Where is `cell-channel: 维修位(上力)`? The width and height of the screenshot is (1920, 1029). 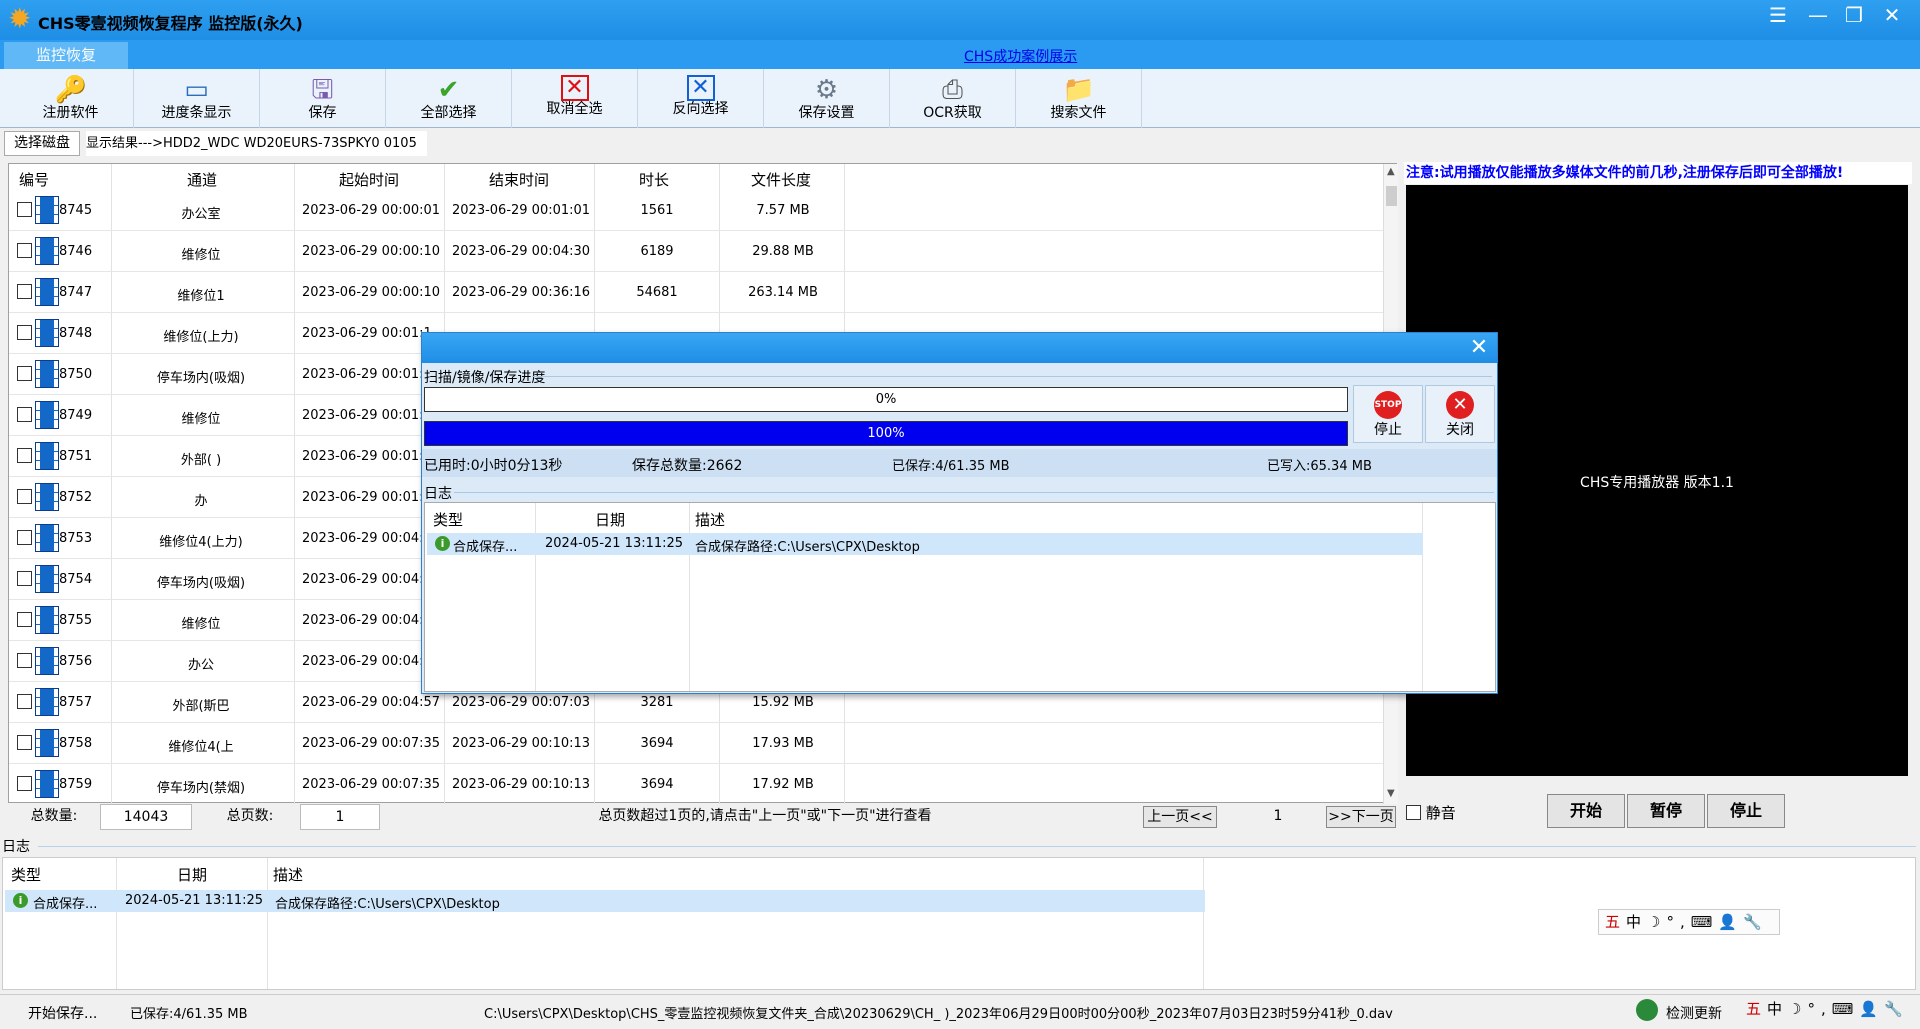
cell-channel: 维修位(上力) is located at coordinates (201, 337).